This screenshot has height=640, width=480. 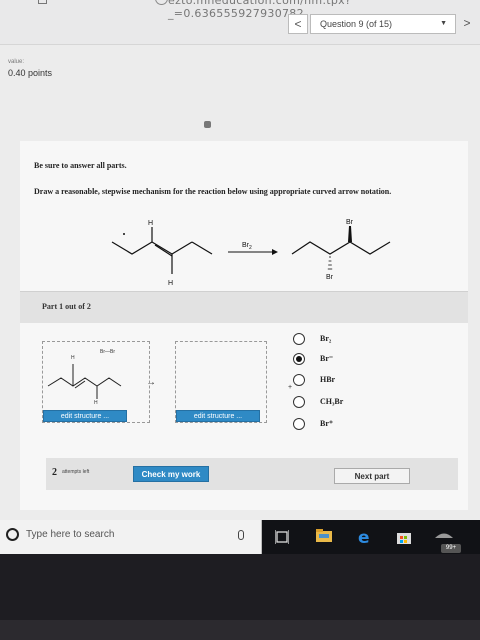 I want to click on file-explorer-icon, so click(x=324, y=536).